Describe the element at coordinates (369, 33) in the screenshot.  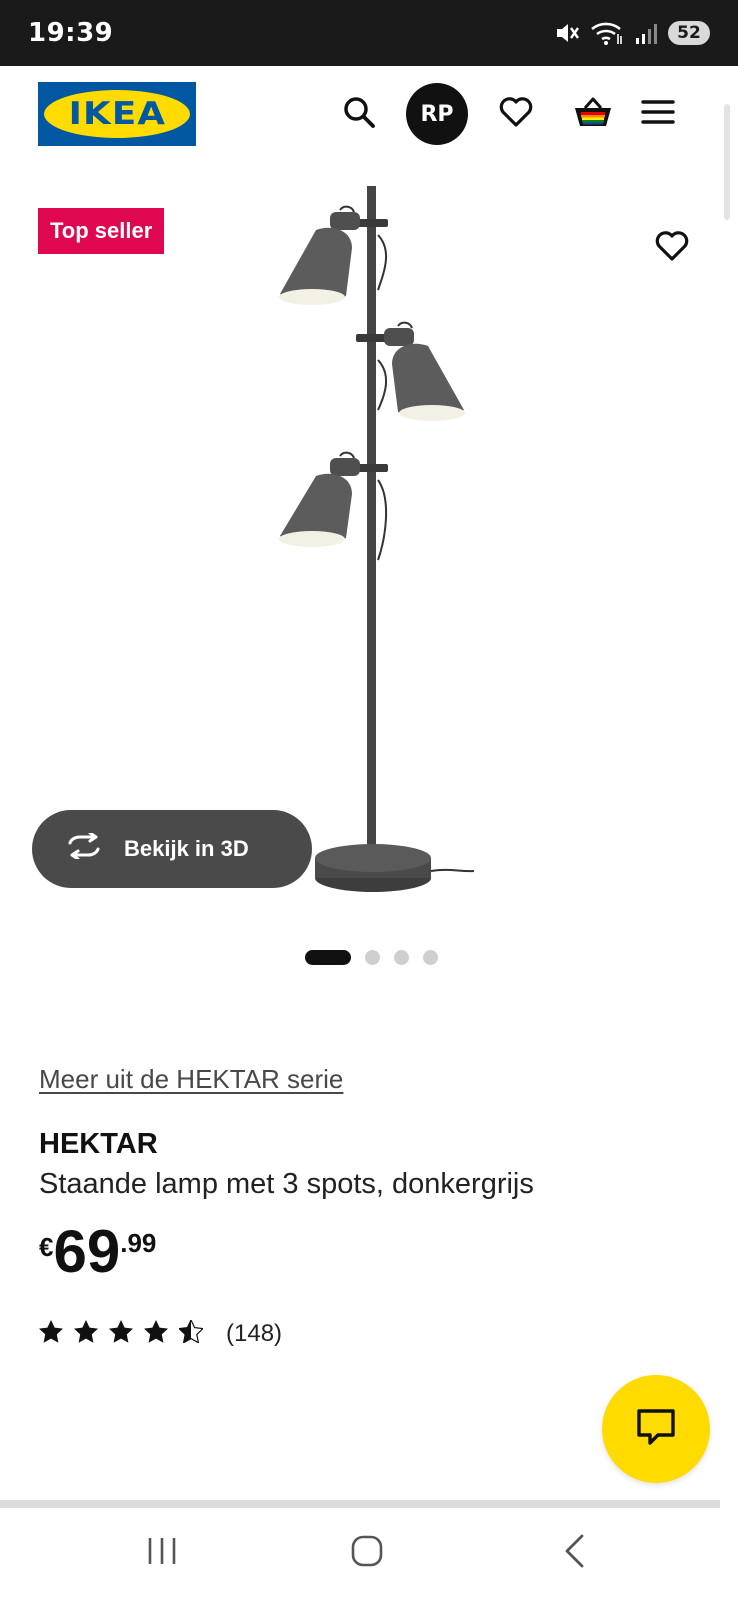
I see `status-bar: 19:39 52` at that location.